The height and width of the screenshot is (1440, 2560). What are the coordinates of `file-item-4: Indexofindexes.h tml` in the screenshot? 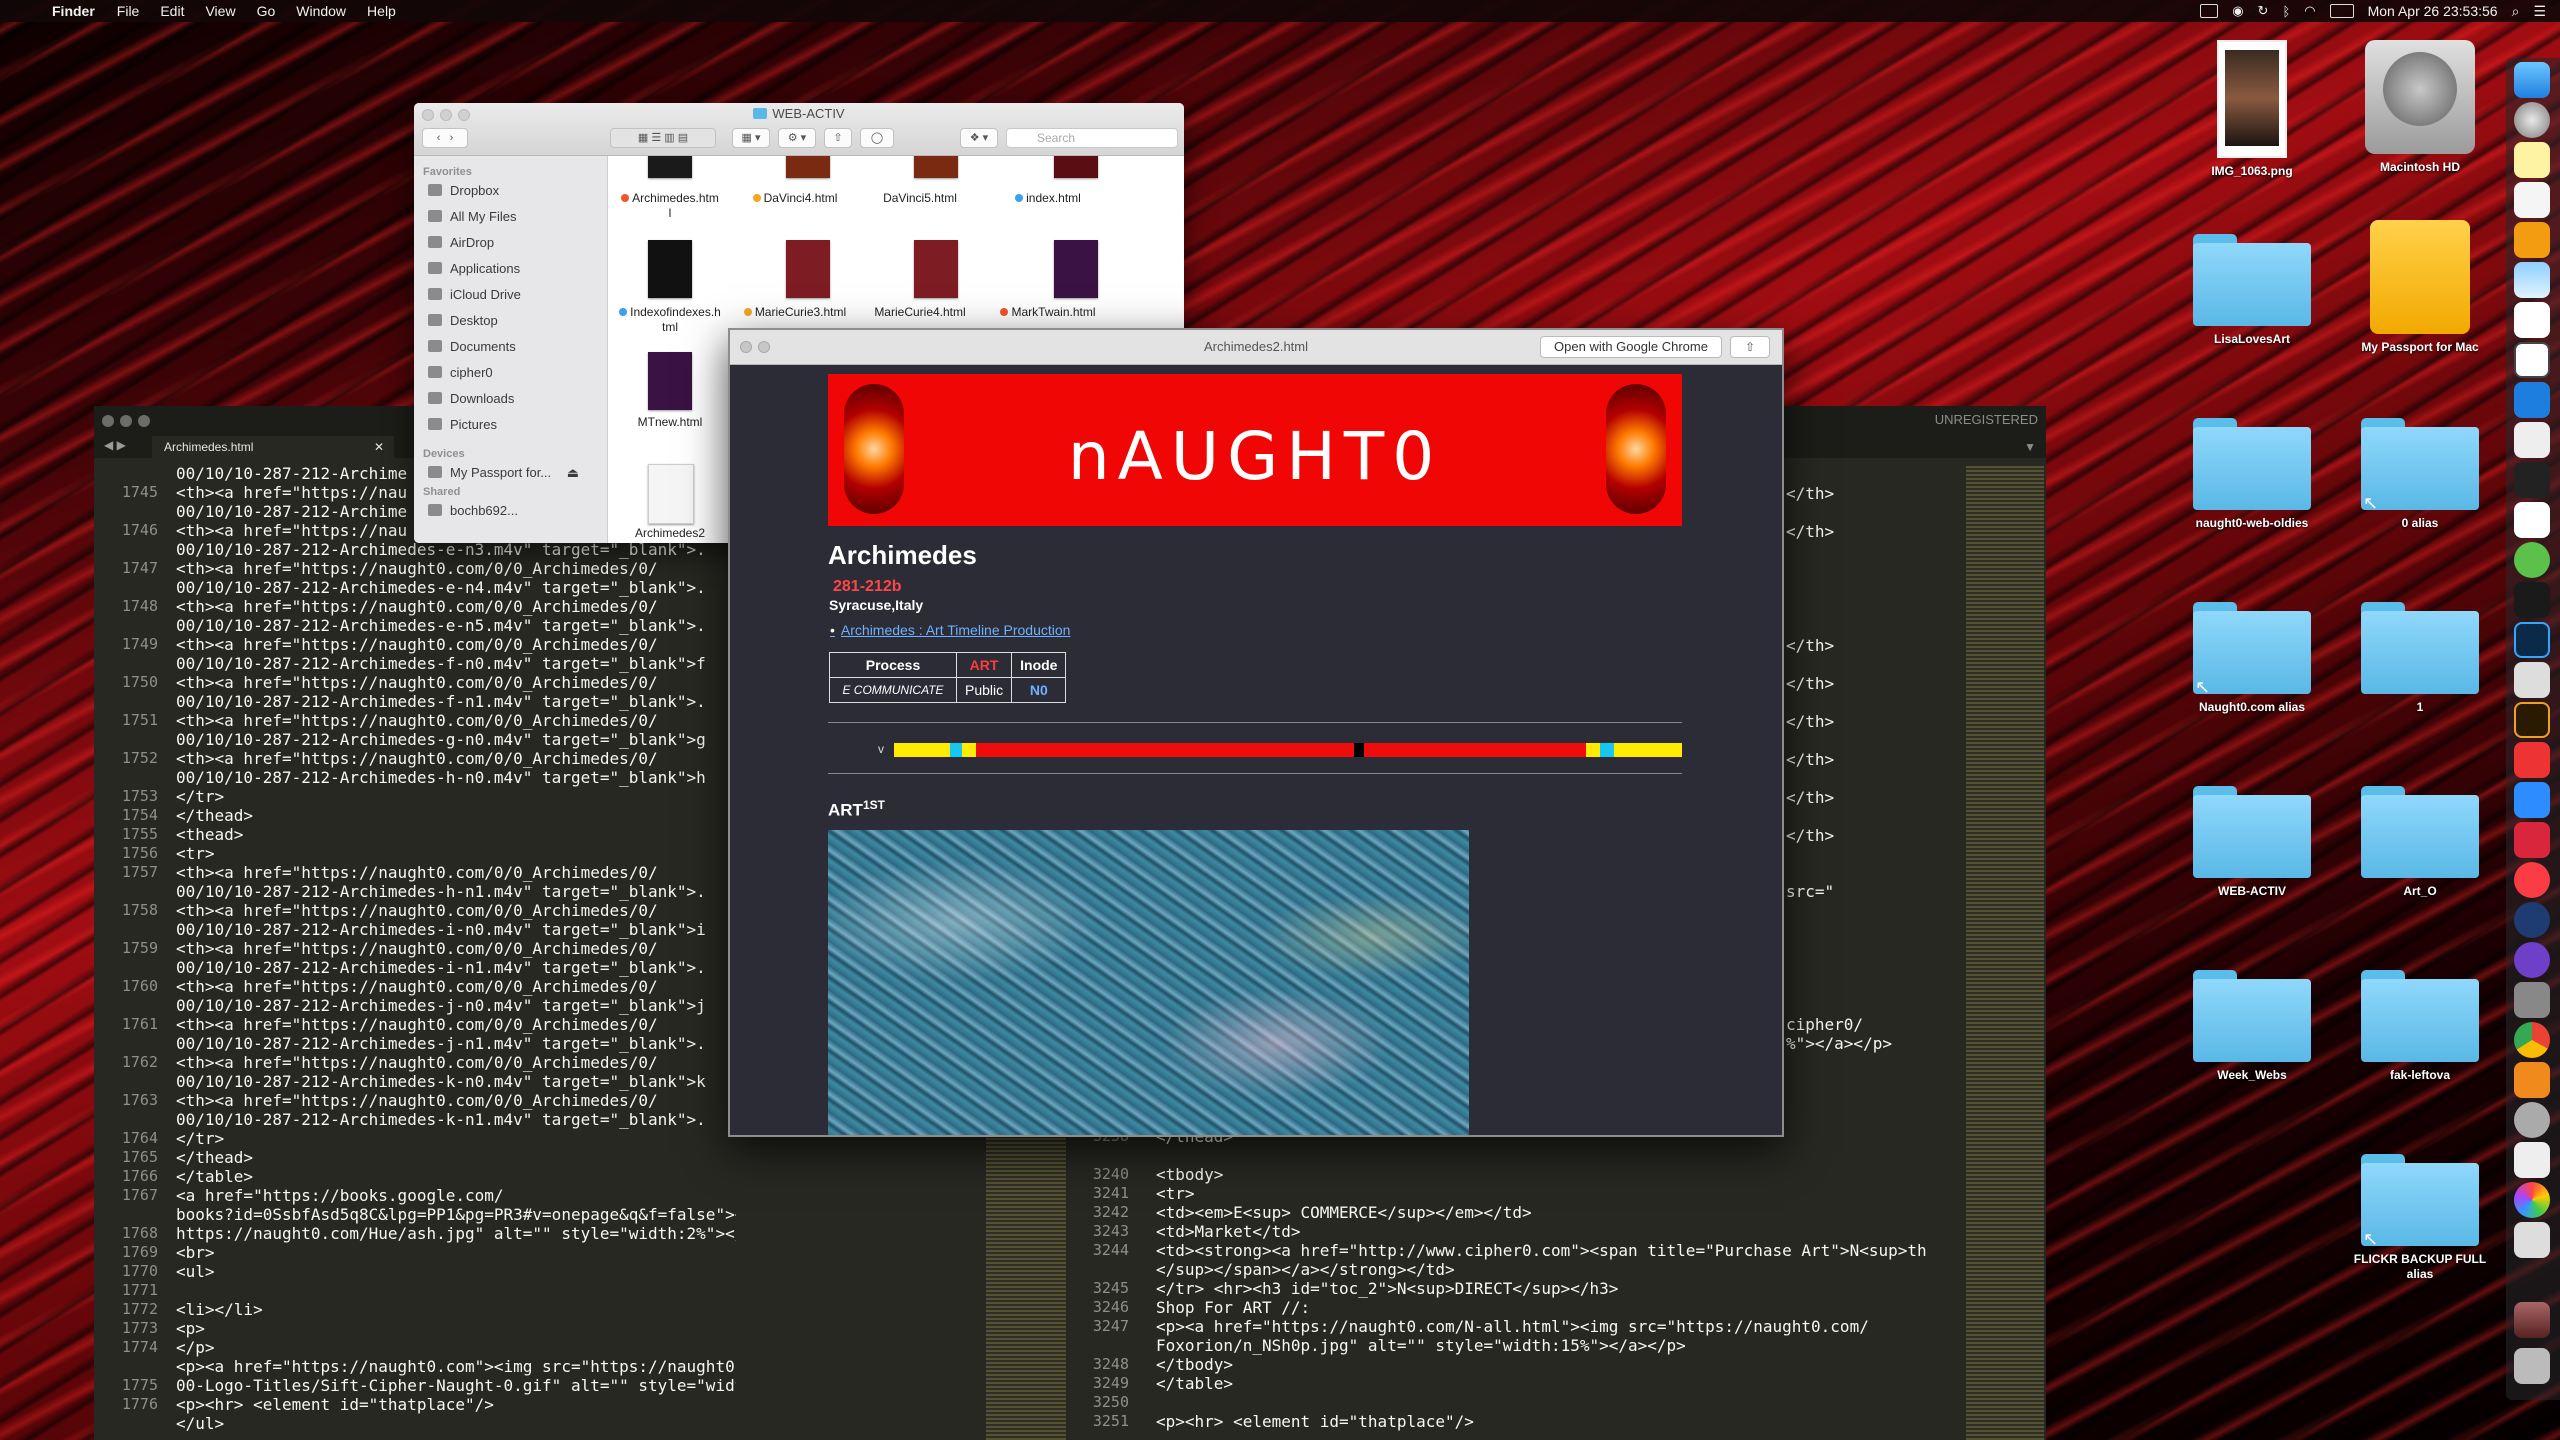 It's located at (670, 320).